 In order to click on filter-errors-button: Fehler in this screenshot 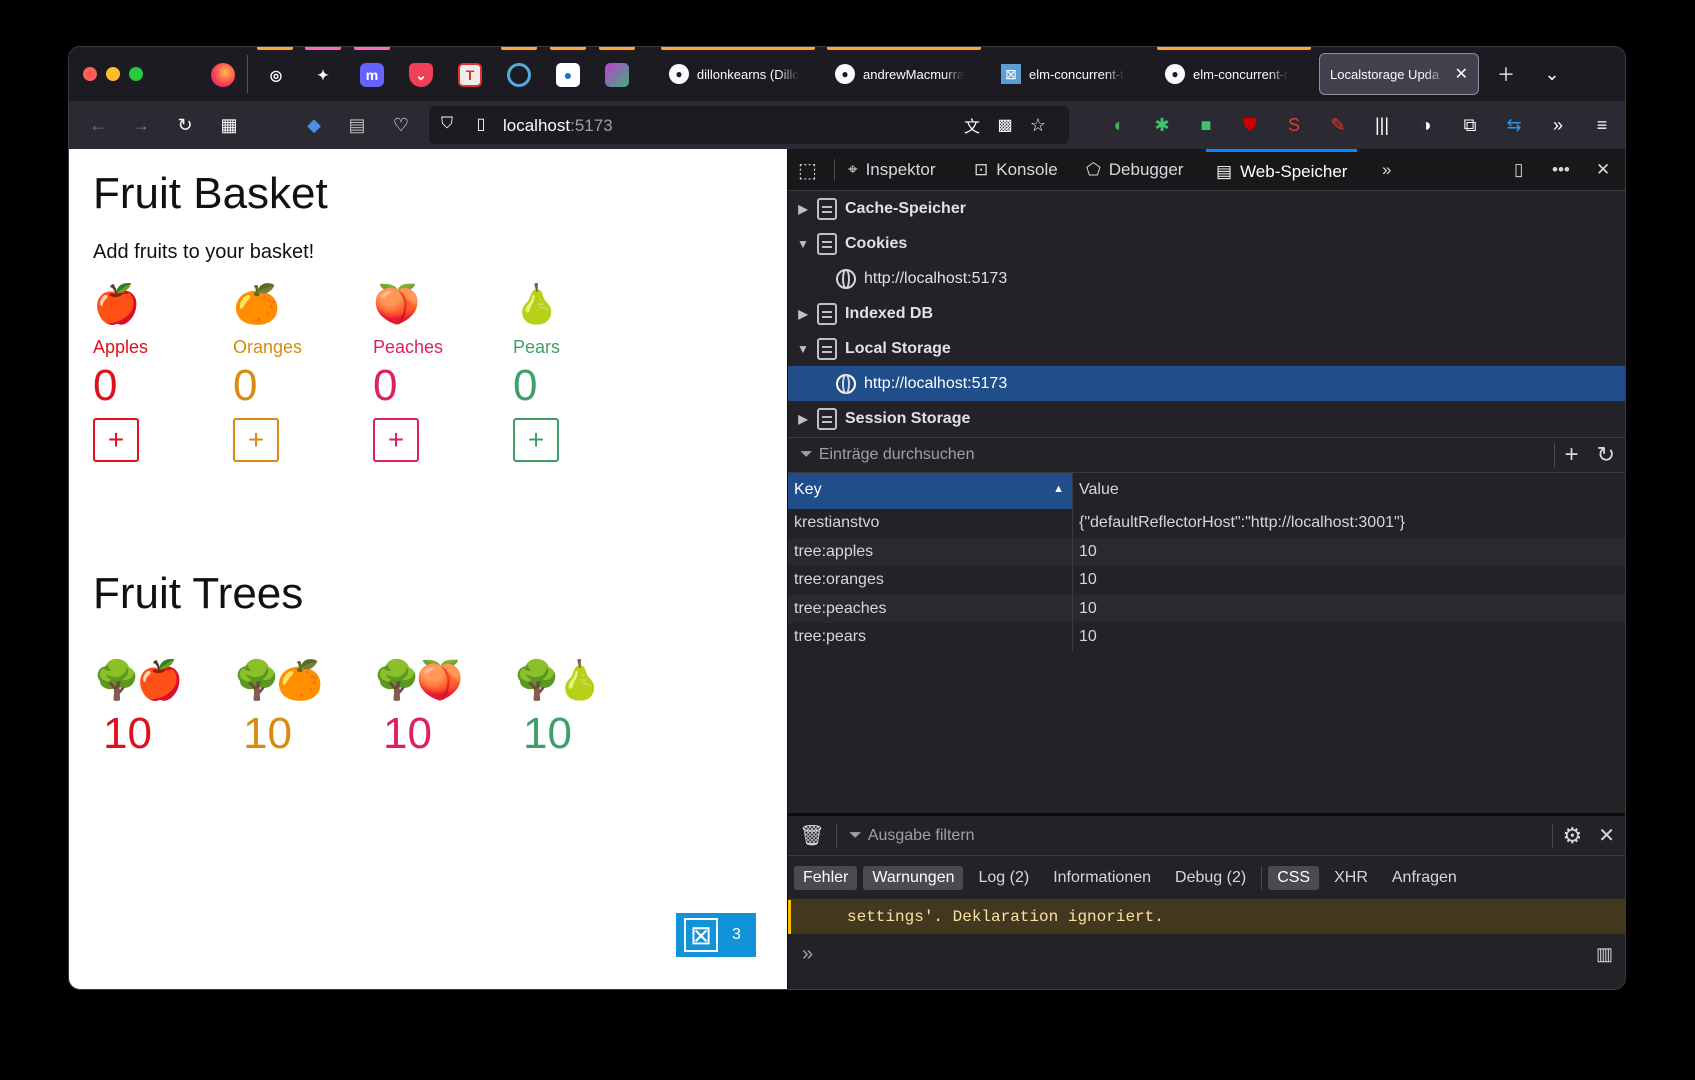, I will do `click(826, 877)`.